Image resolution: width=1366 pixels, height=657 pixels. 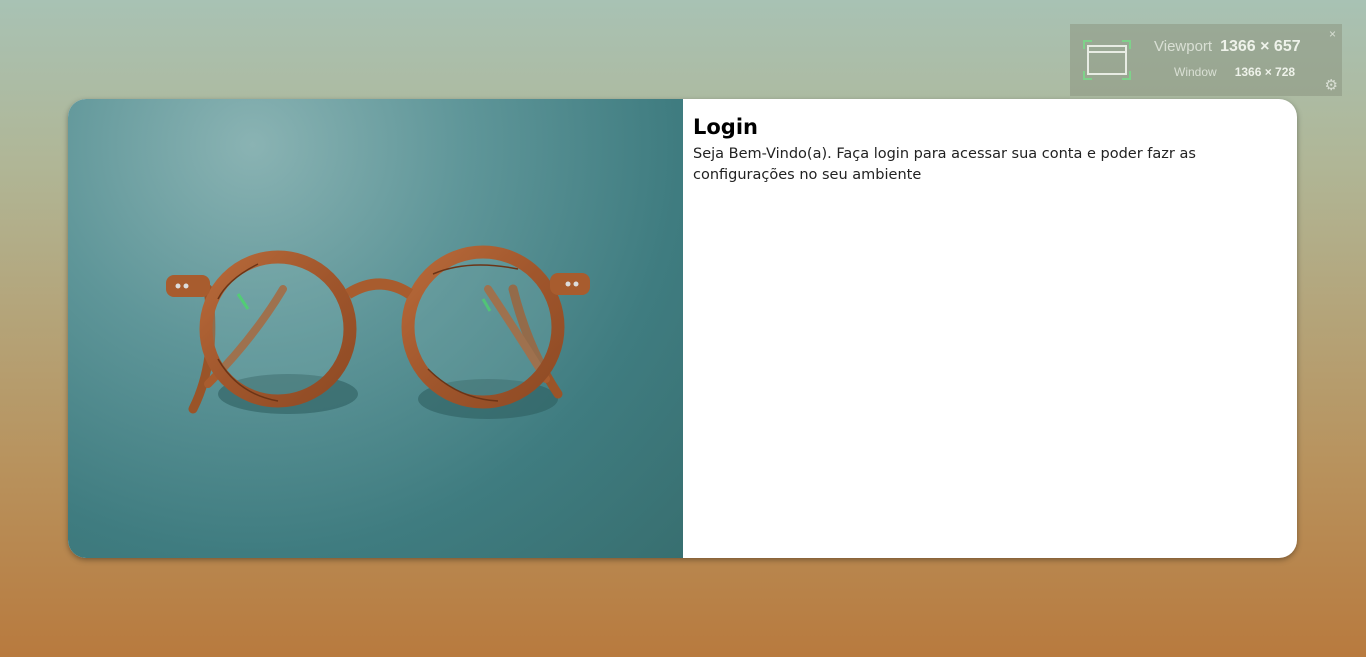 What do you see at coordinates (1332, 34) in the screenshot?
I see `close-icon: ×` at bounding box center [1332, 34].